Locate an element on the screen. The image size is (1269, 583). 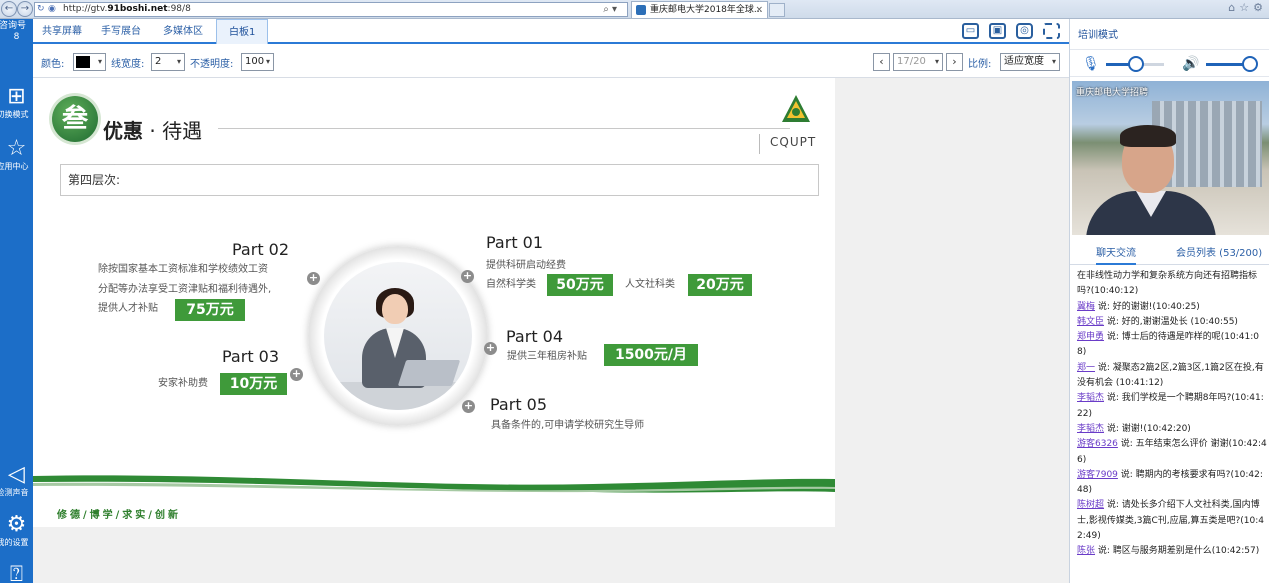
prev-page-button: ‹ is located at coordinates (881, 62).